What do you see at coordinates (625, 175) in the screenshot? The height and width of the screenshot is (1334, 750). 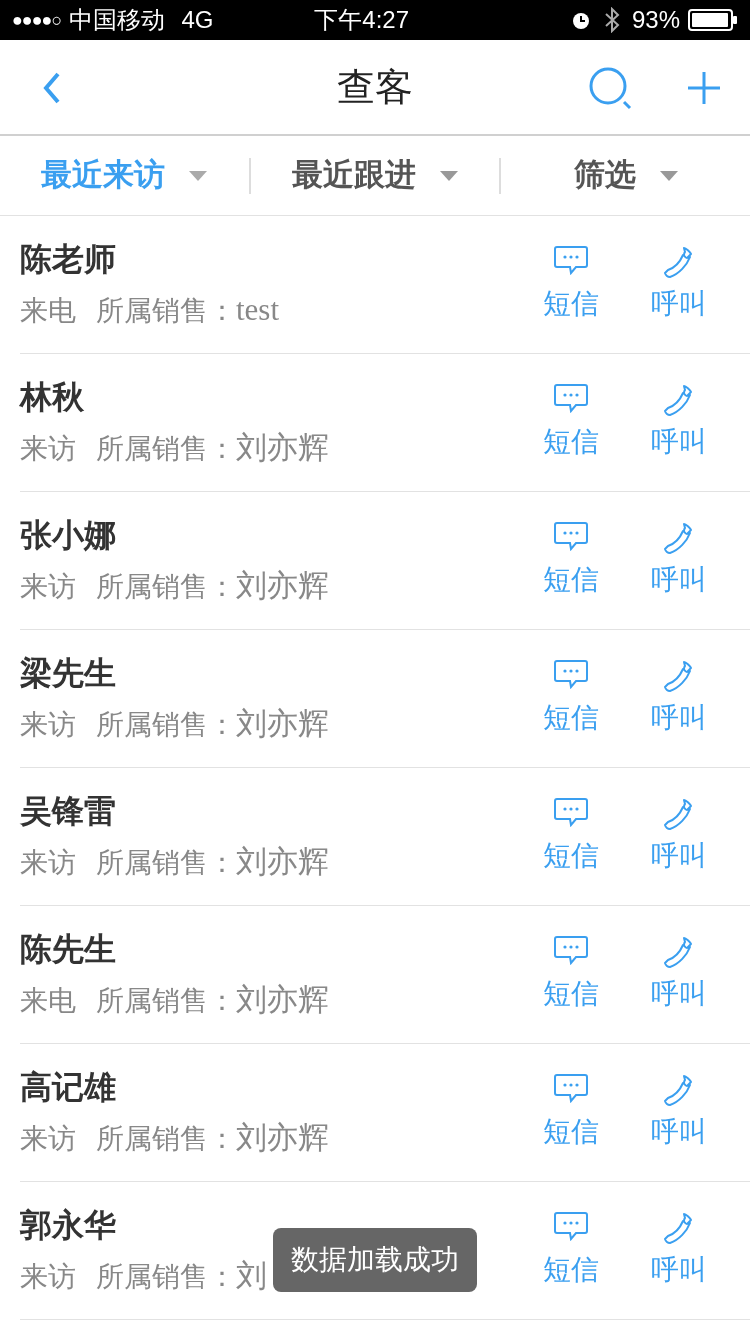 I see `filter-tab: 筛选` at bounding box center [625, 175].